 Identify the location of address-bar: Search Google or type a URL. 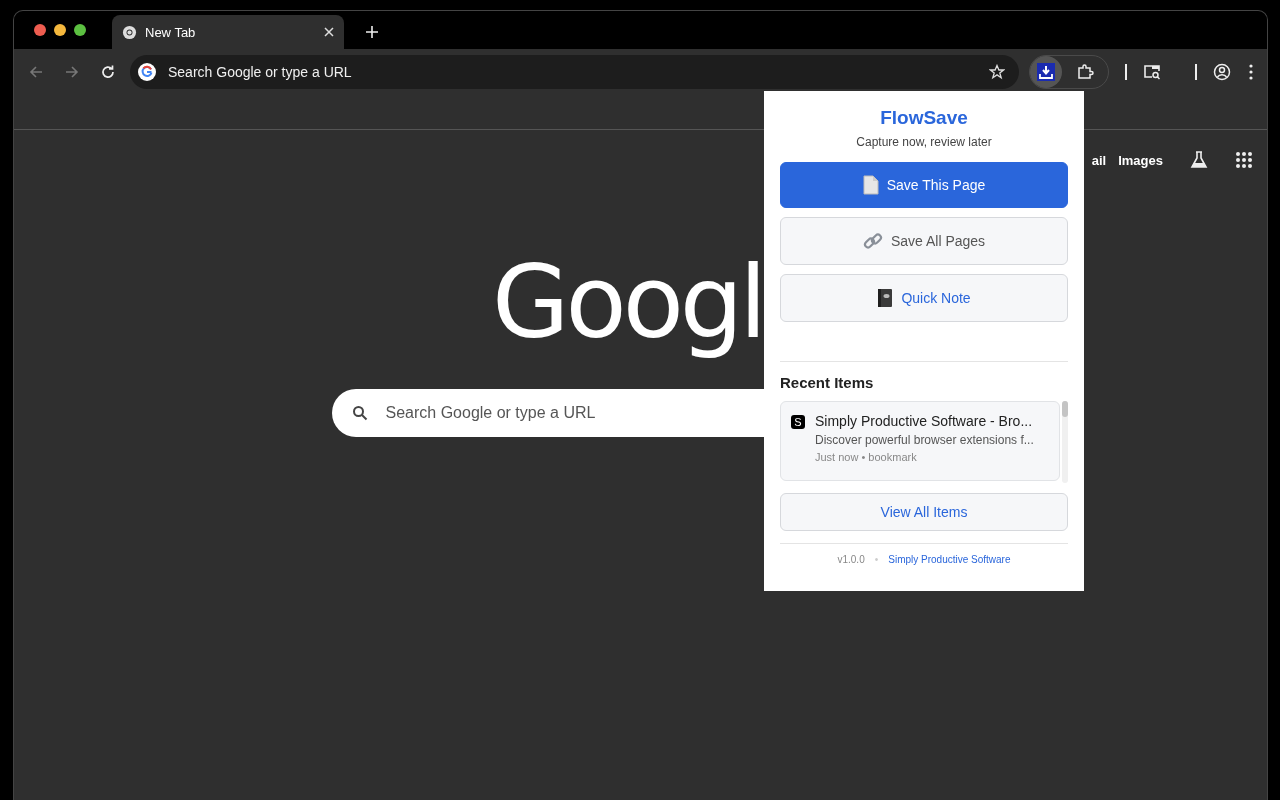
(574, 72).